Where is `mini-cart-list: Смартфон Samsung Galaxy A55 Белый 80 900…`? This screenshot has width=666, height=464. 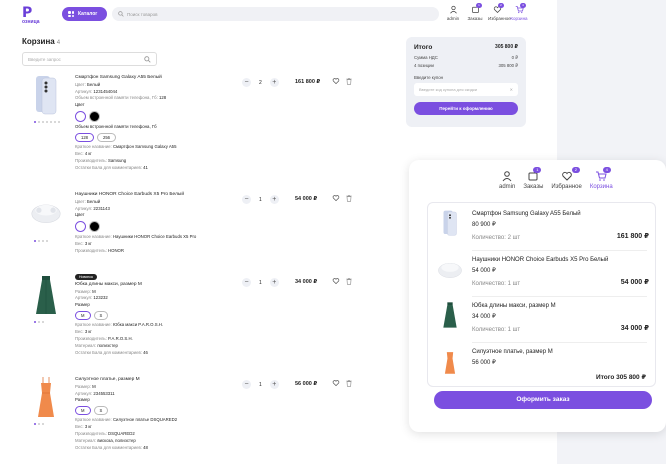
mini-cart-list: Смартфон Samsung Galaxy A55 Белый 80 900… is located at coordinates (541, 294).